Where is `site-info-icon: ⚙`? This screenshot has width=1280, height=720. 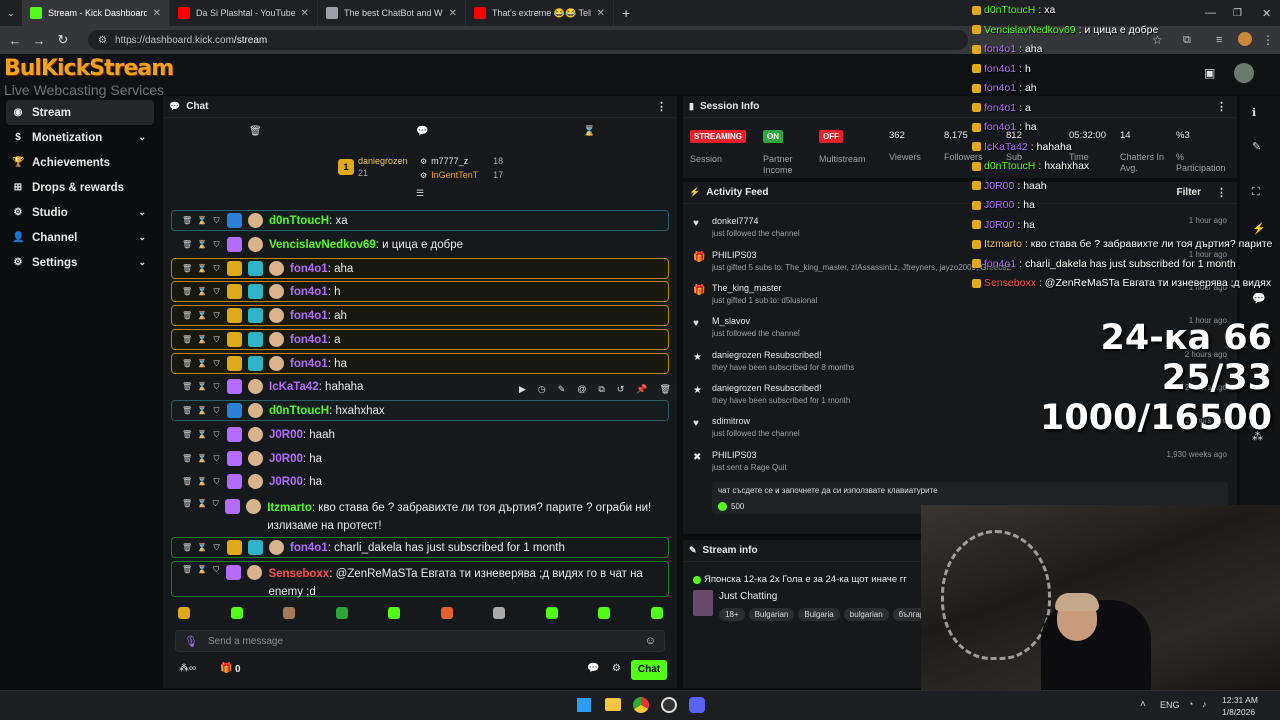
site-info-icon: ⚙ is located at coordinates (102, 40).